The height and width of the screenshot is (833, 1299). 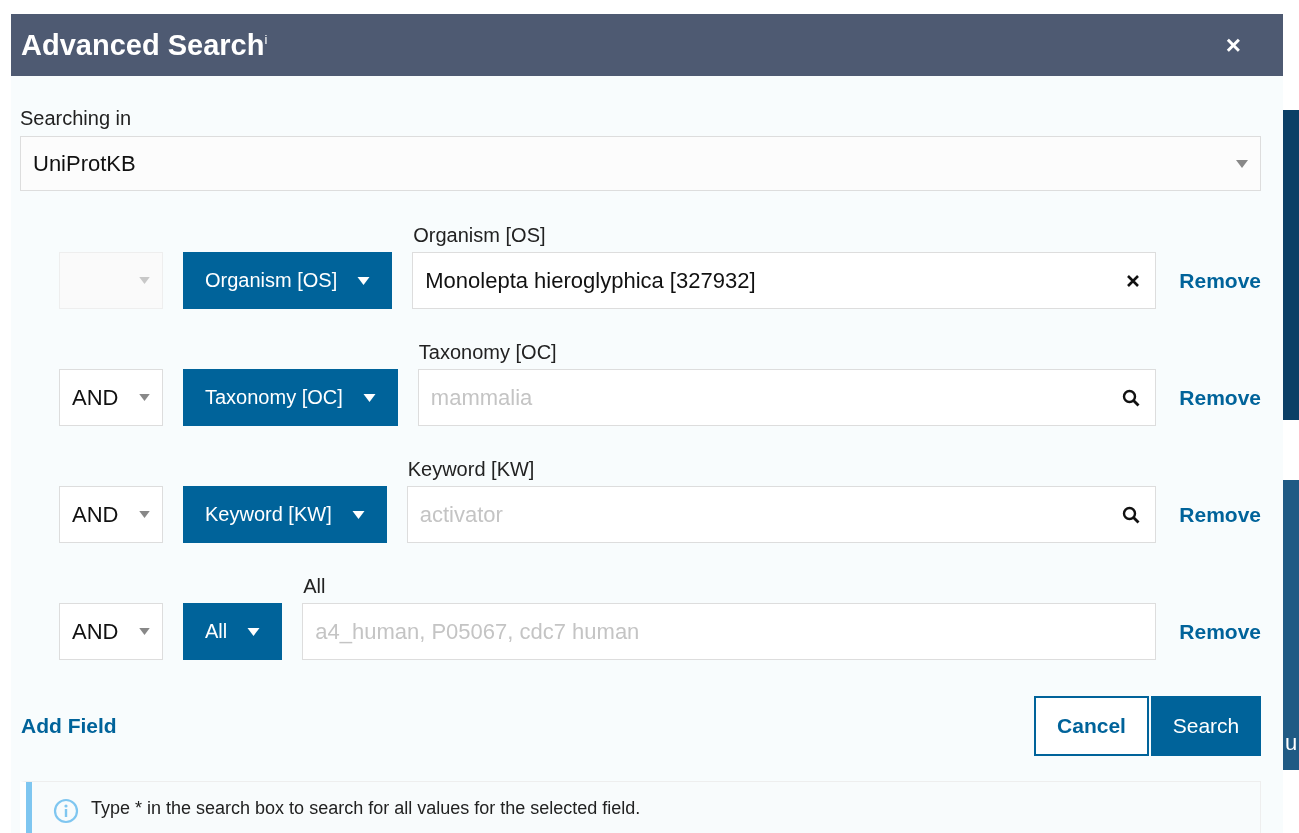 What do you see at coordinates (366, 808) in the screenshot?
I see `info-text: Type * in the search box to search for all values for the selected field.` at bounding box center [366, 808].